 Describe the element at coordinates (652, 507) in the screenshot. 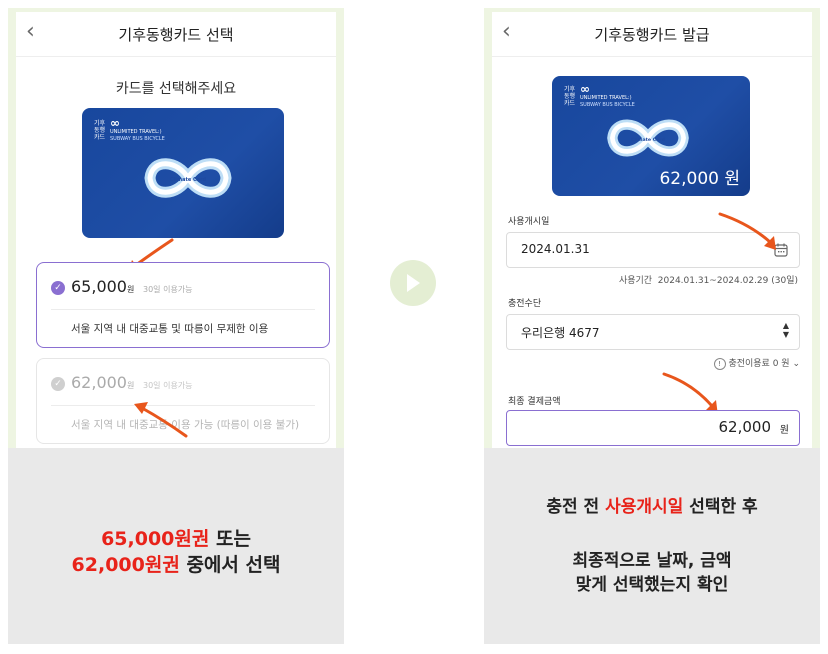

I see `caption-line: 충전 전 사용개시일 선택한 후` at that location.